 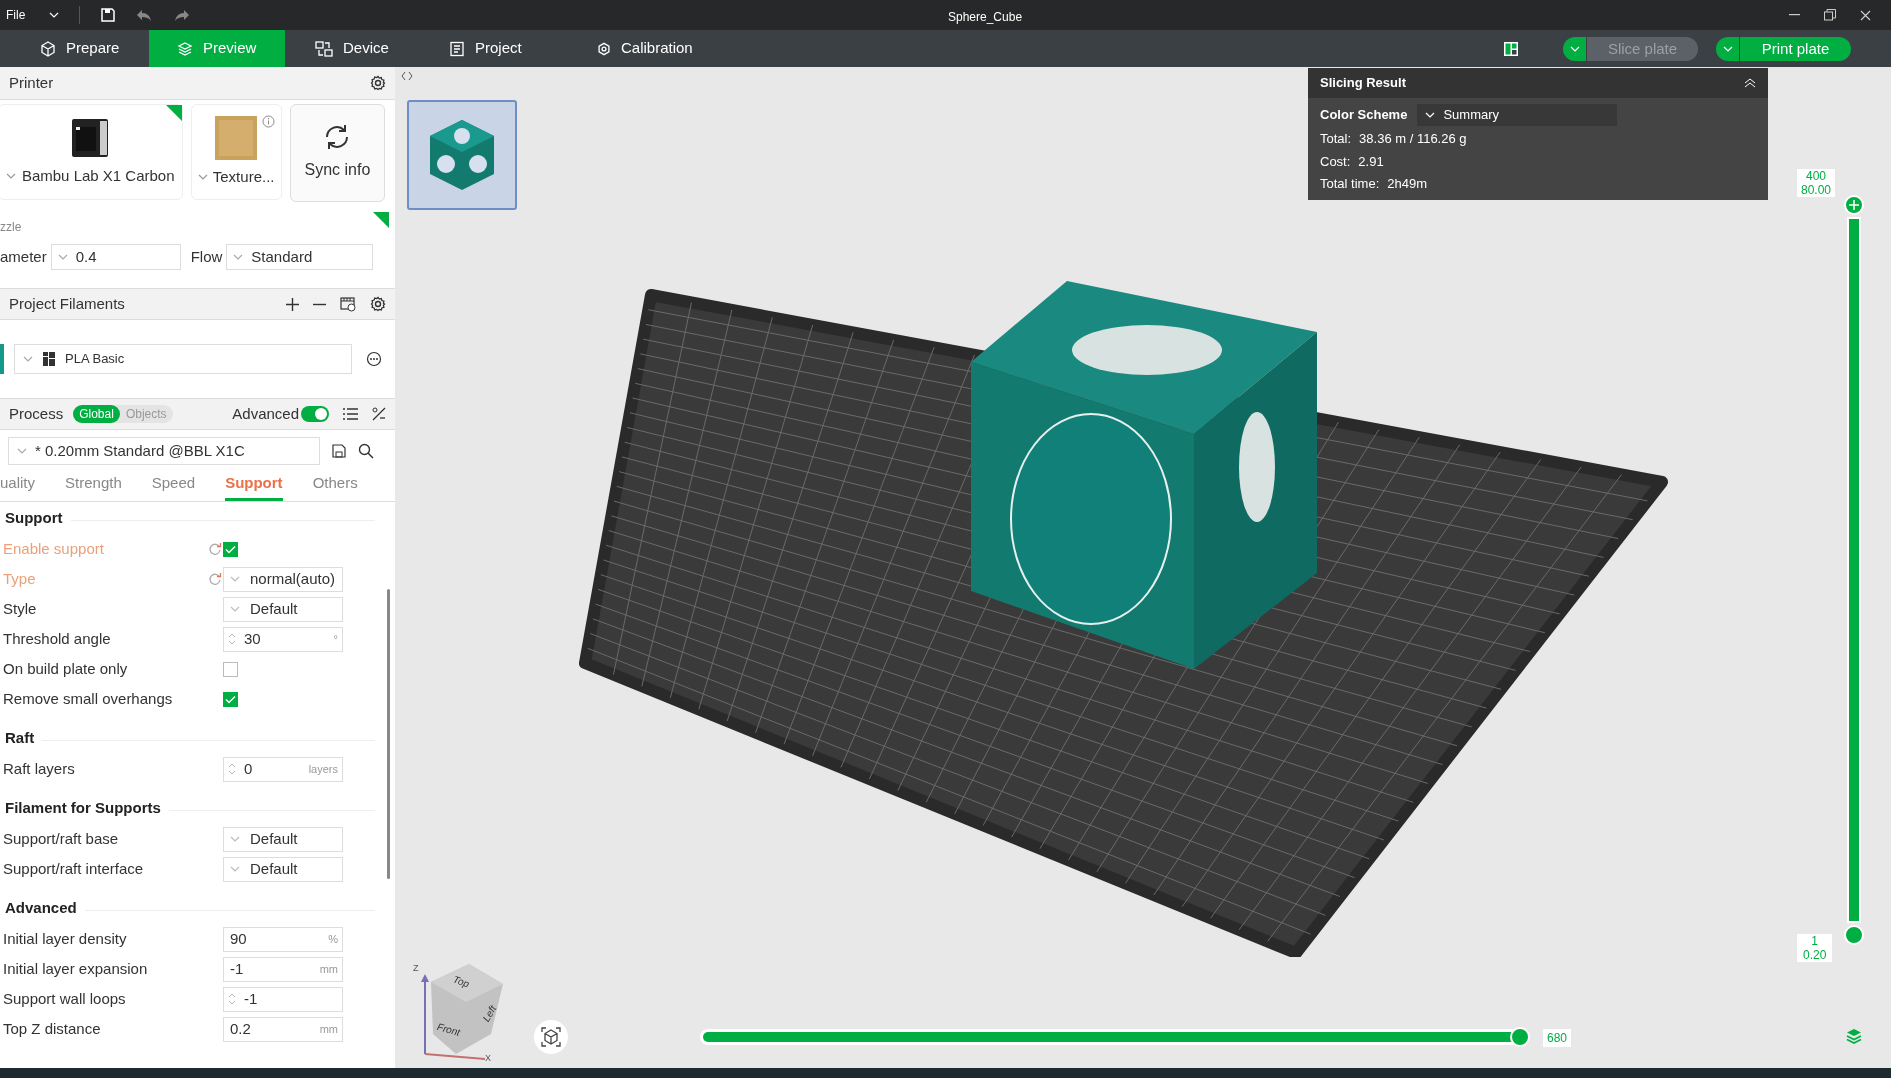 I want to click on stat-value: 2.91, so click(x=1371, y=161).